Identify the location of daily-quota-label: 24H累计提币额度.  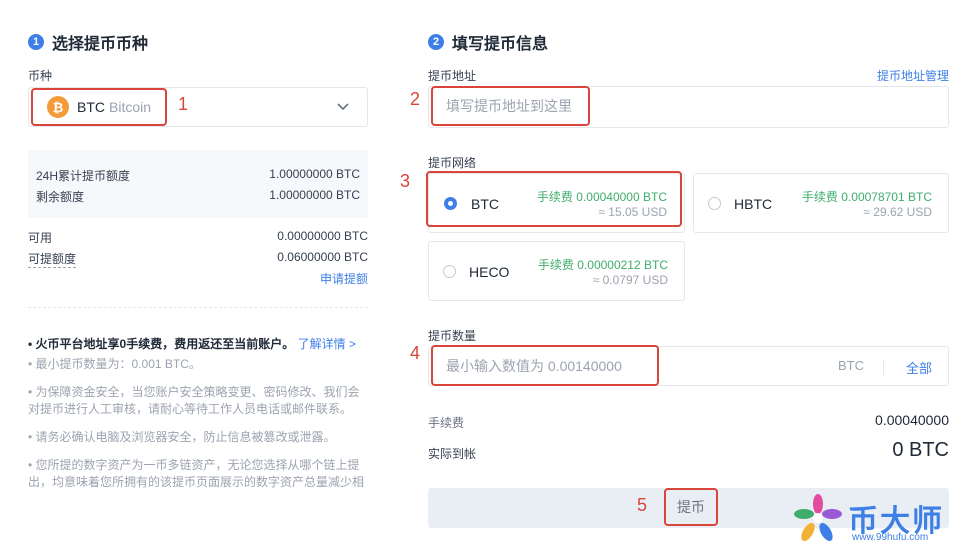
(83, 176).